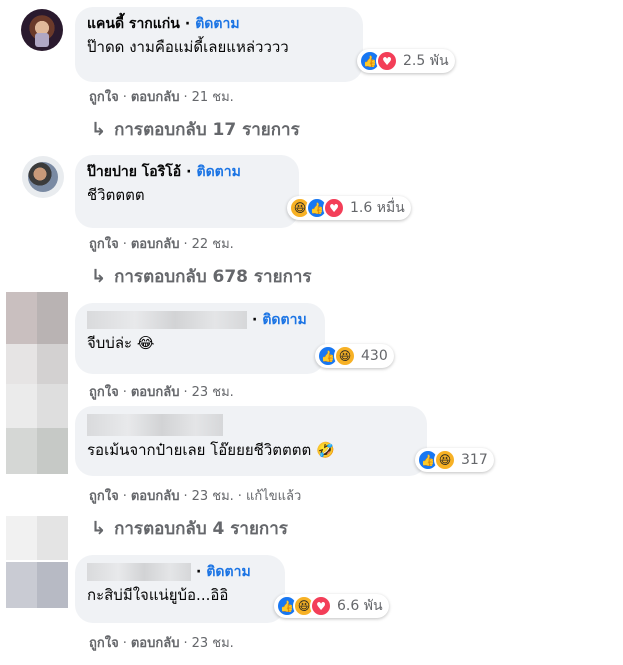 The width and height of the screenshot is (623, 665). I want to click on comment-bubble: · ติดตาม จีบบ่ล่ะ 😂, so click(200, 338).